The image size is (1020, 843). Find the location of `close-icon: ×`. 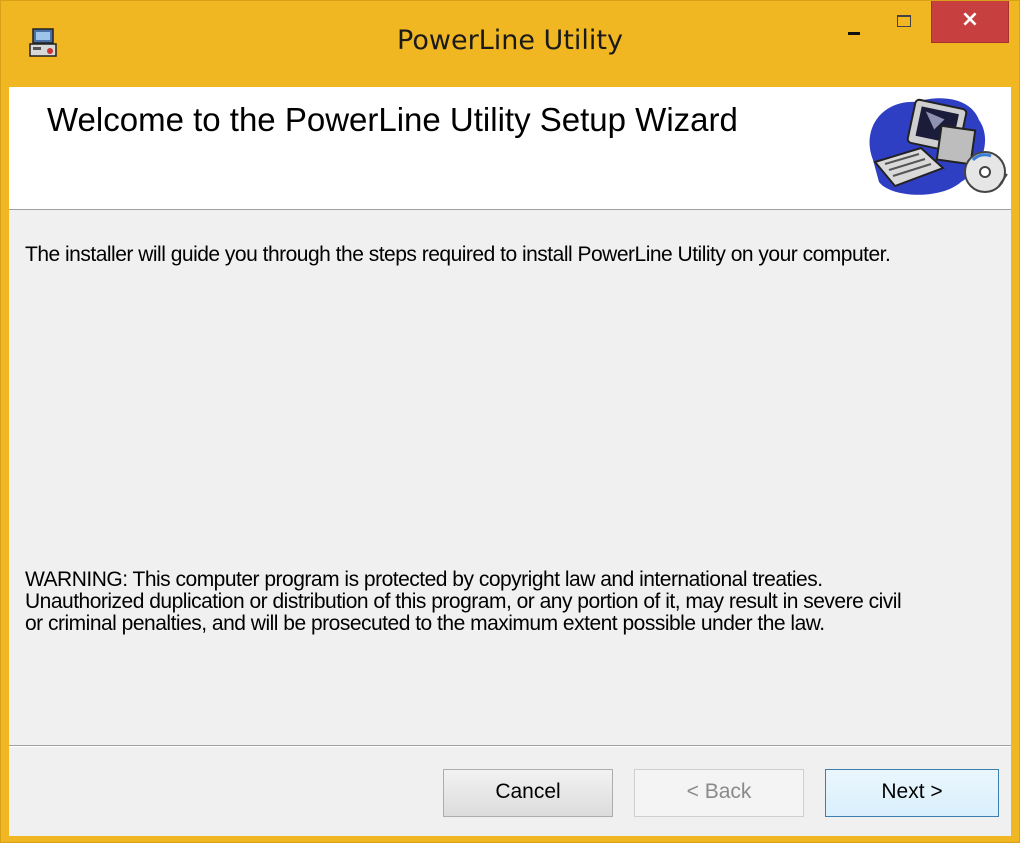

close-icon: × is located at coordinates (970, 19).